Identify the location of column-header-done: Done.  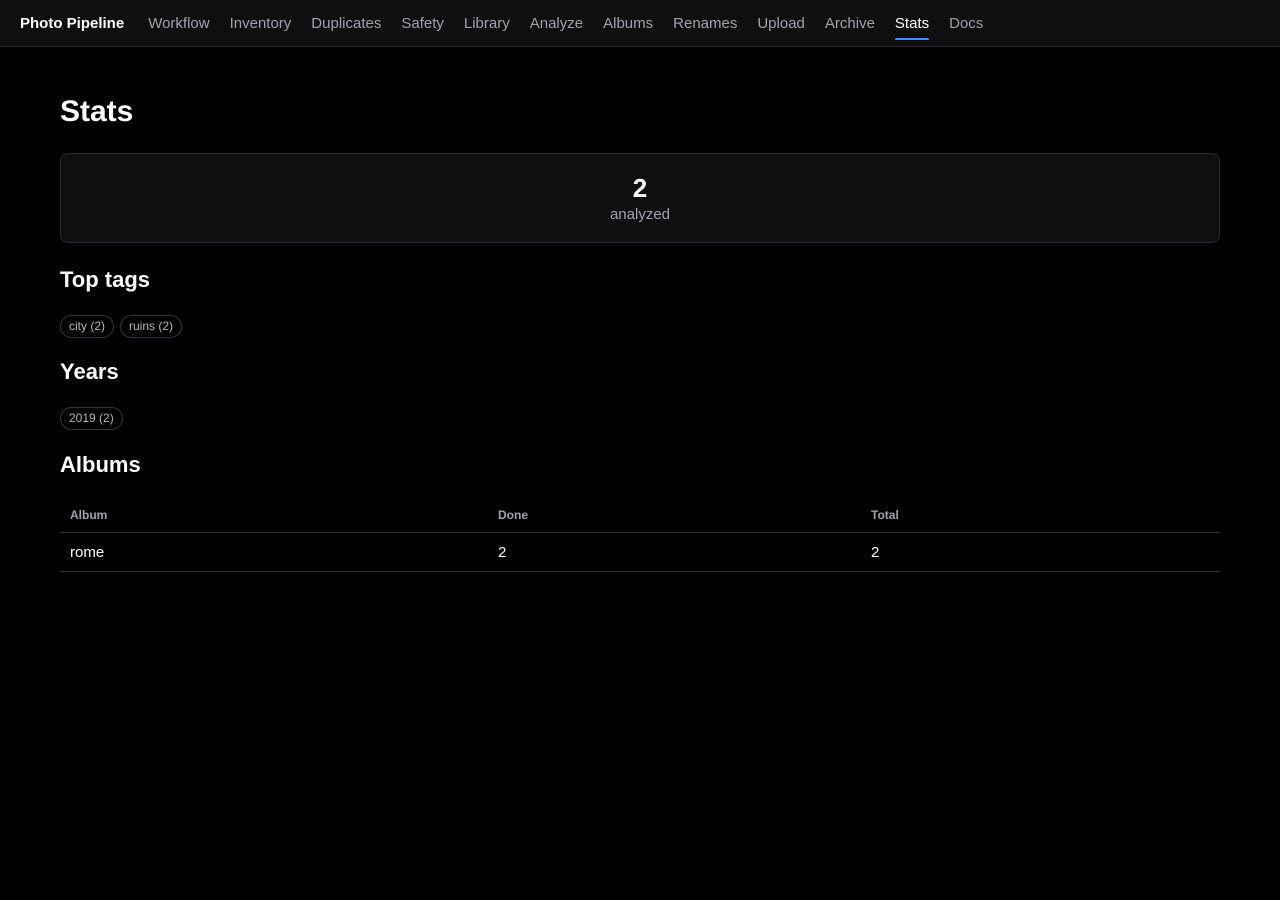
(674, 515).